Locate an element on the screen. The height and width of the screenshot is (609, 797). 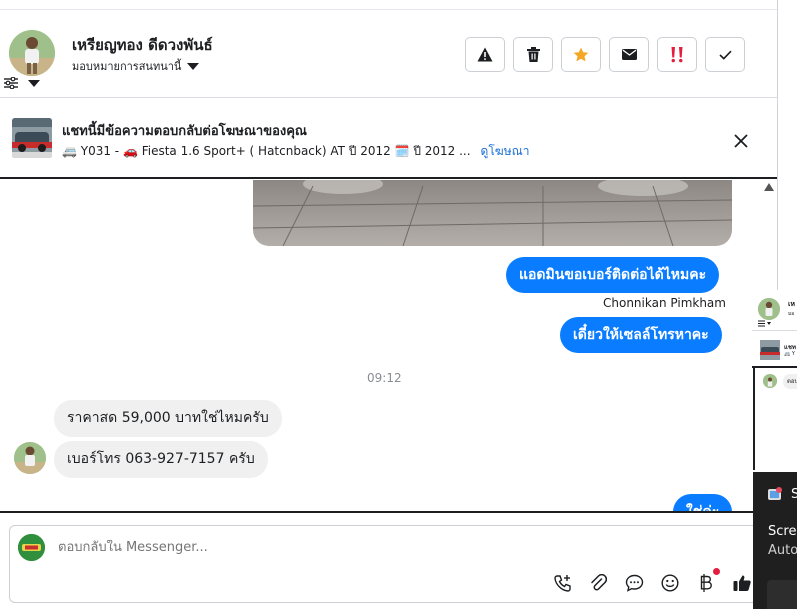
message-bubble-incoming: ราคาสด 59,000 บาทใช่ไหมครับ is located at coordinates (168, 418).